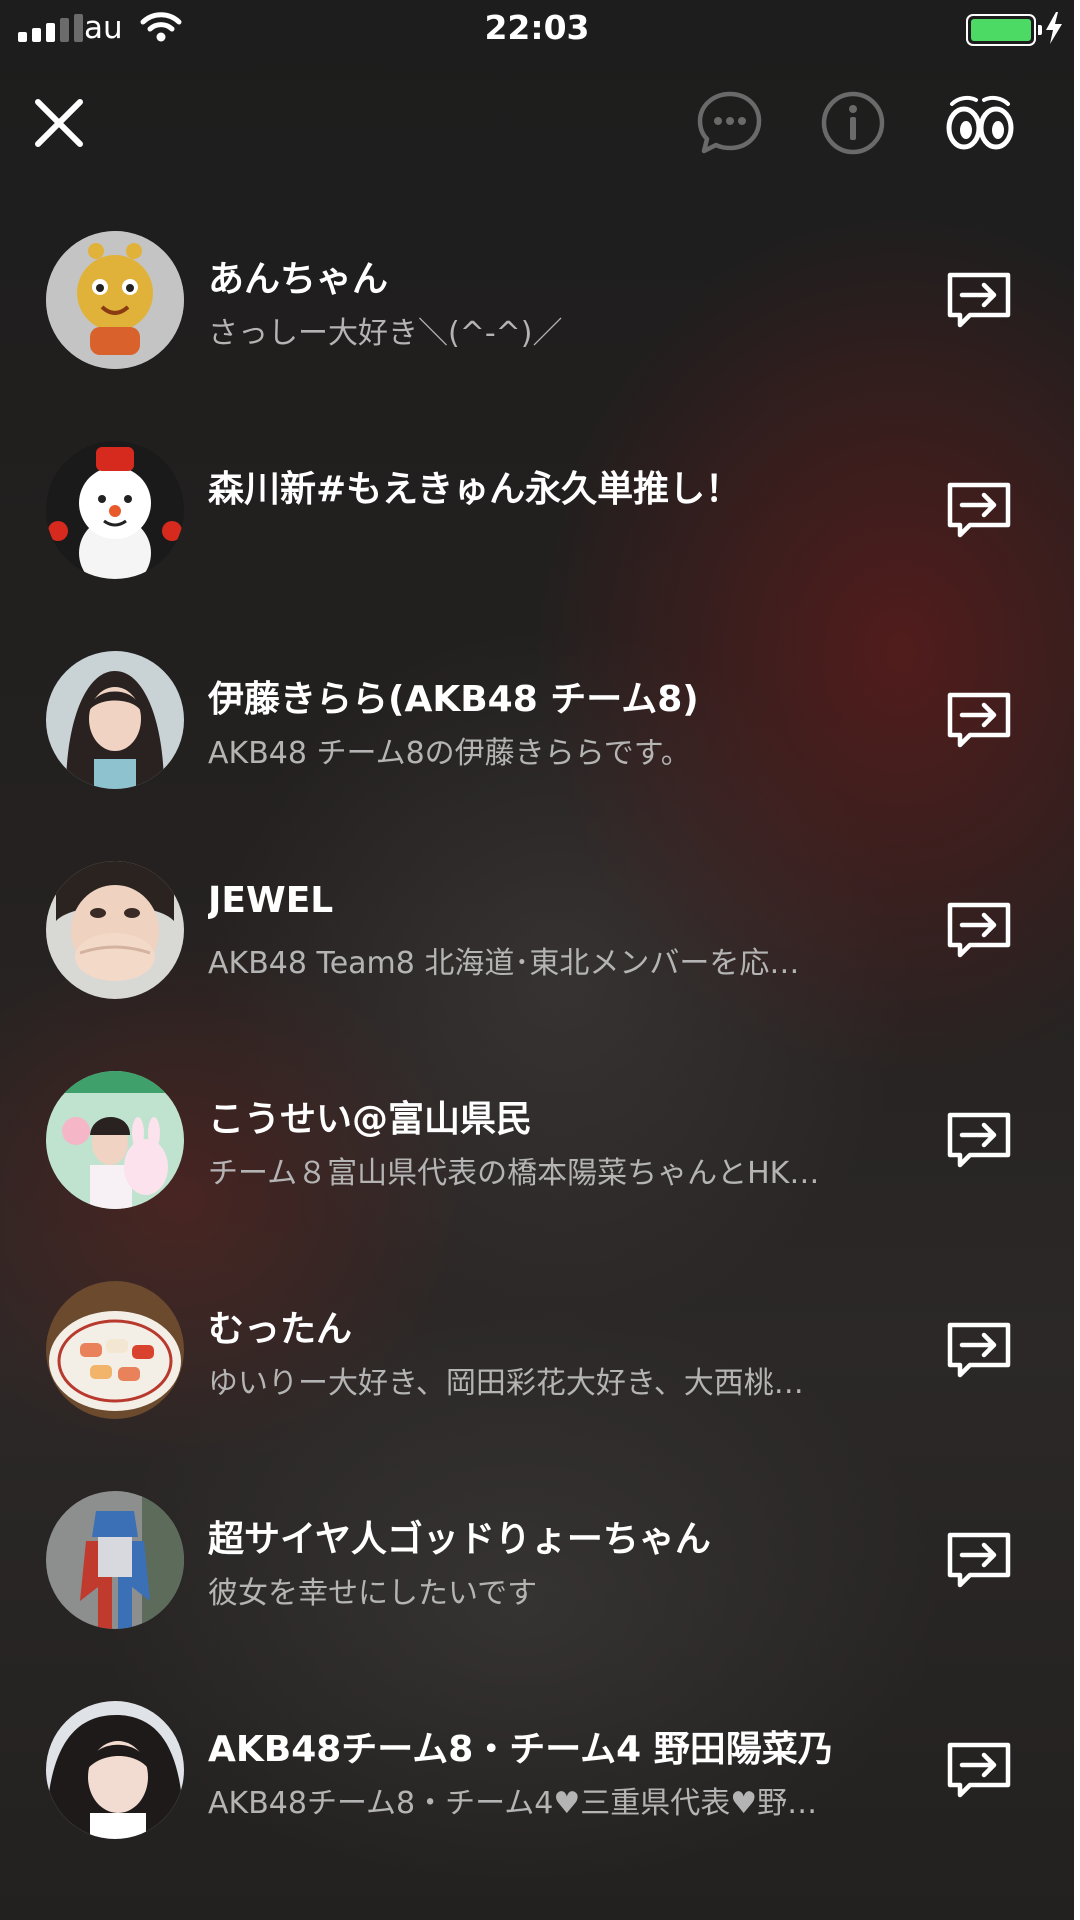  What do you see at coordinates (1077, 960) in the screenshot?
I see `screen-edge` at bounding box center [1077, 960].